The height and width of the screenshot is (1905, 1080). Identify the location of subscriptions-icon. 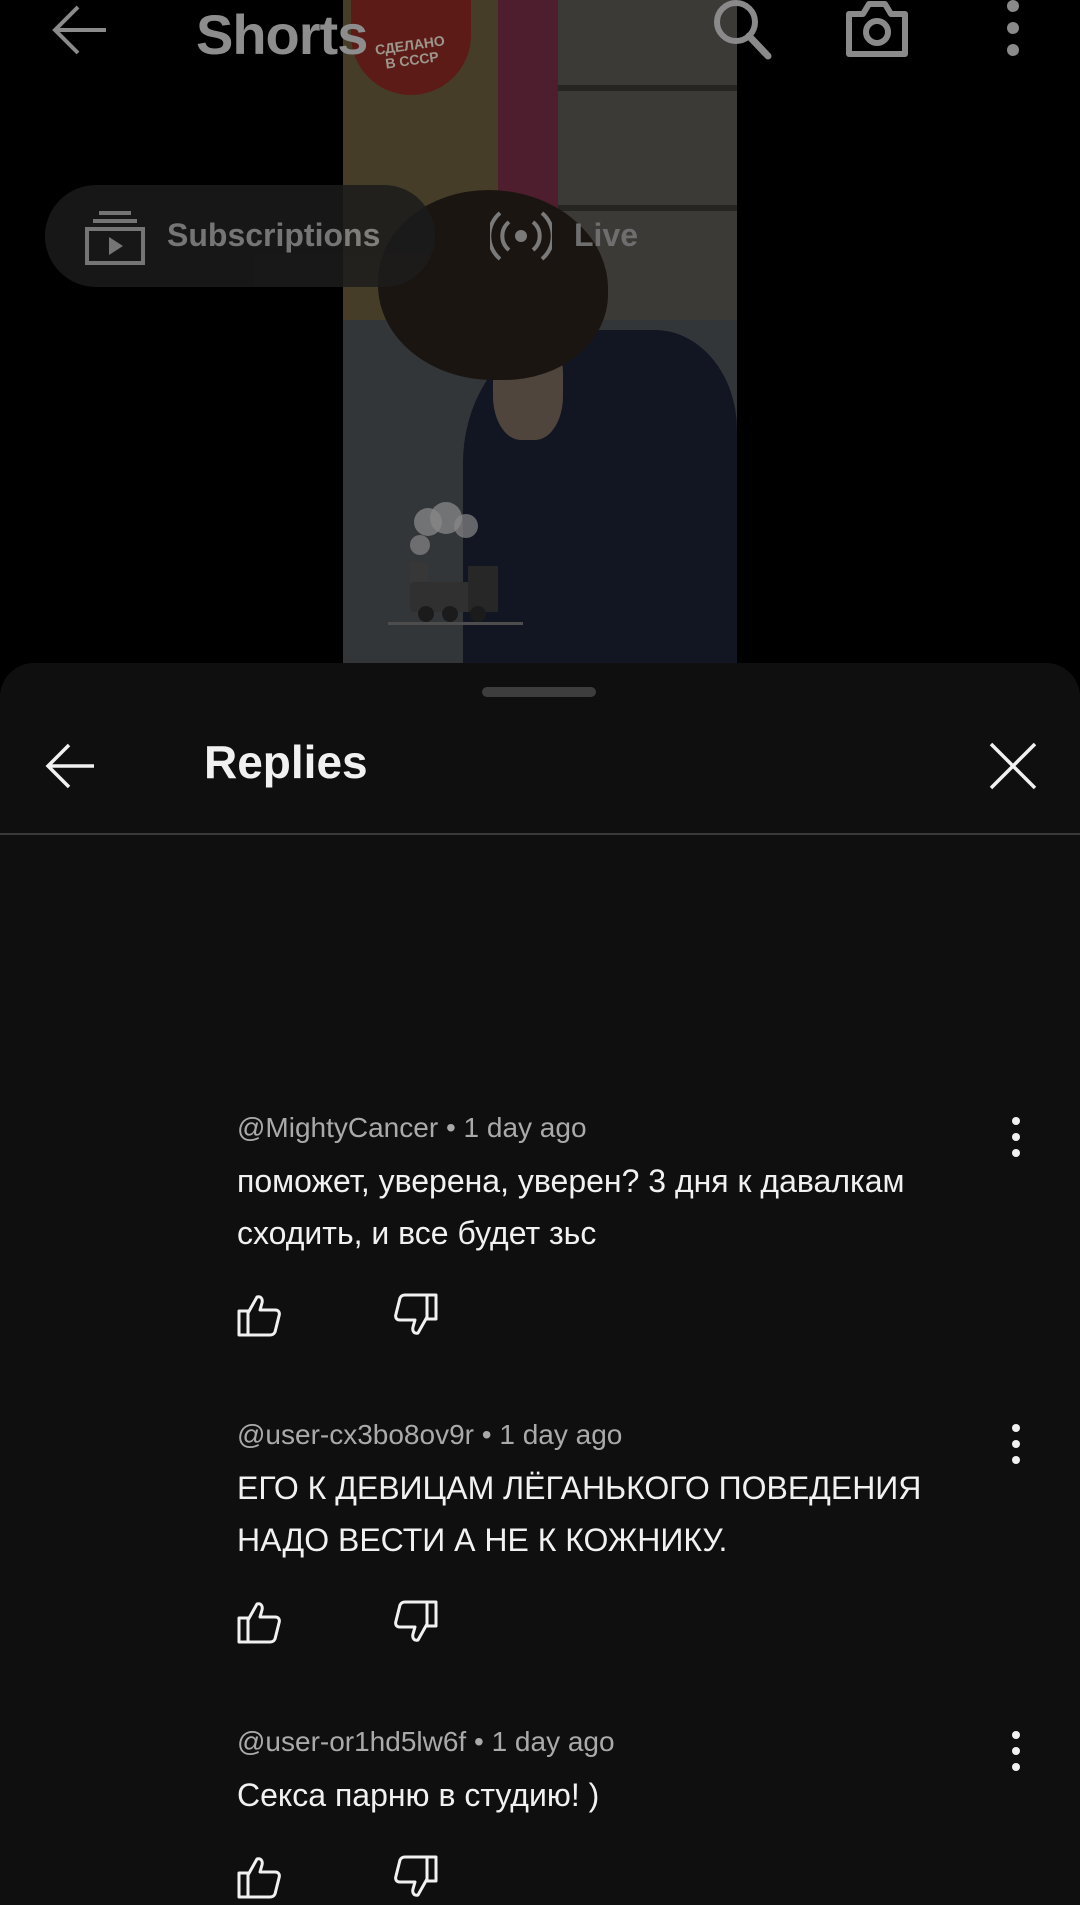
(115, 238).